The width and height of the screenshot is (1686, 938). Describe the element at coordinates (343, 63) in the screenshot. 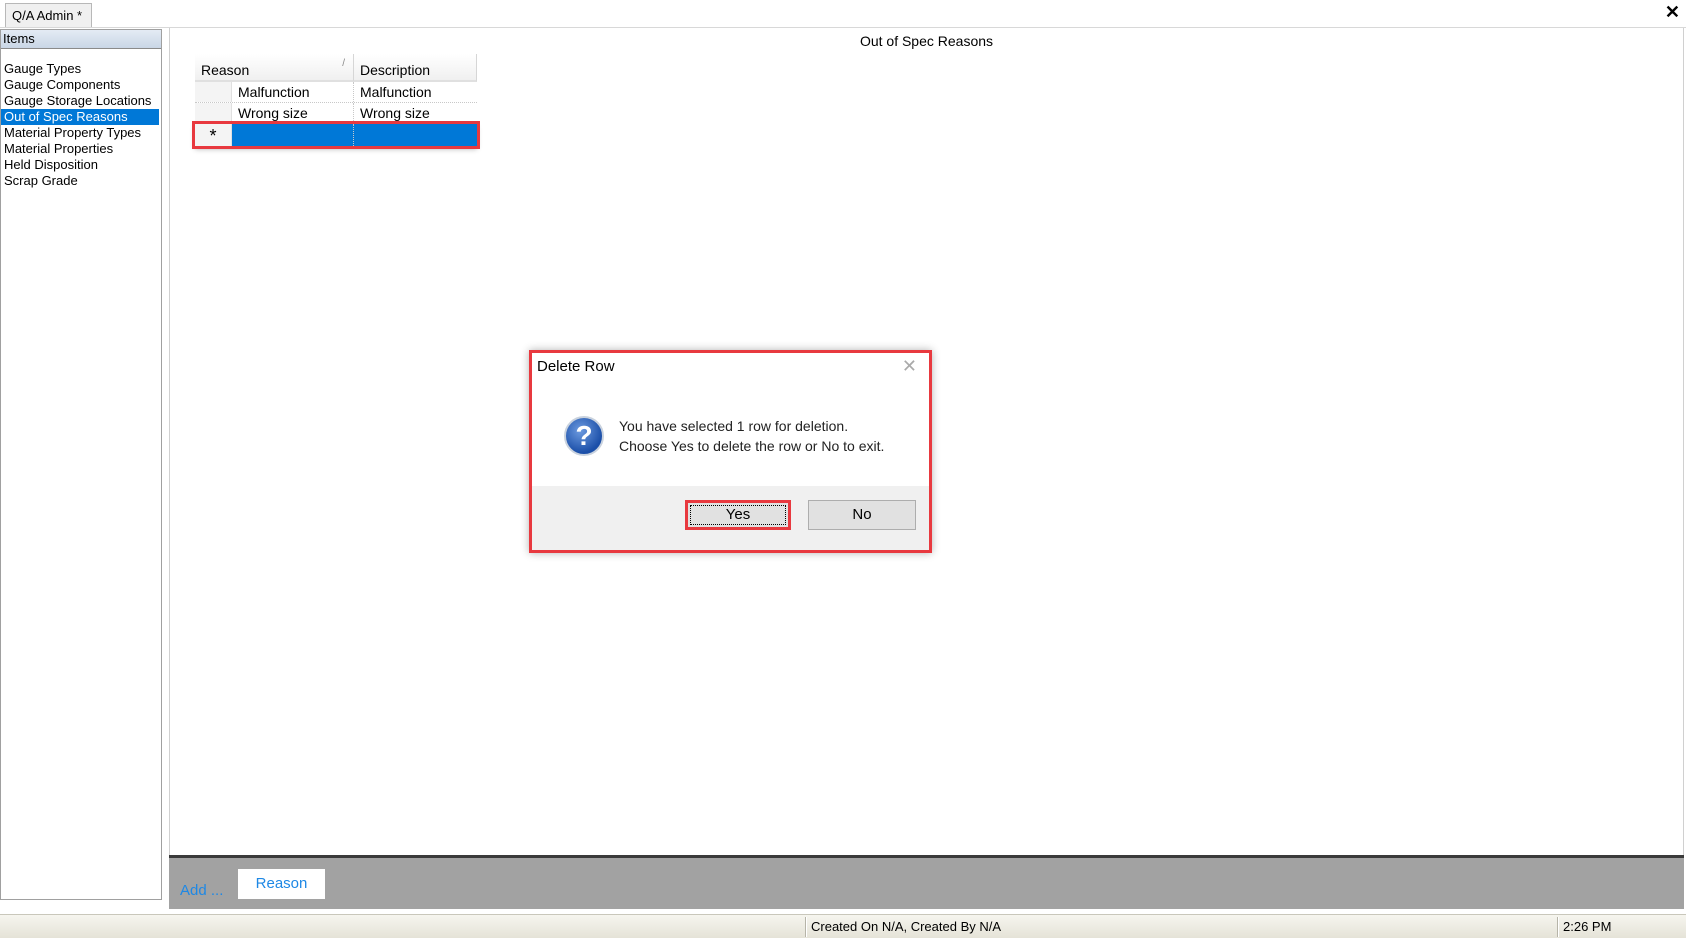

I see `sort-icon: /` at that location.